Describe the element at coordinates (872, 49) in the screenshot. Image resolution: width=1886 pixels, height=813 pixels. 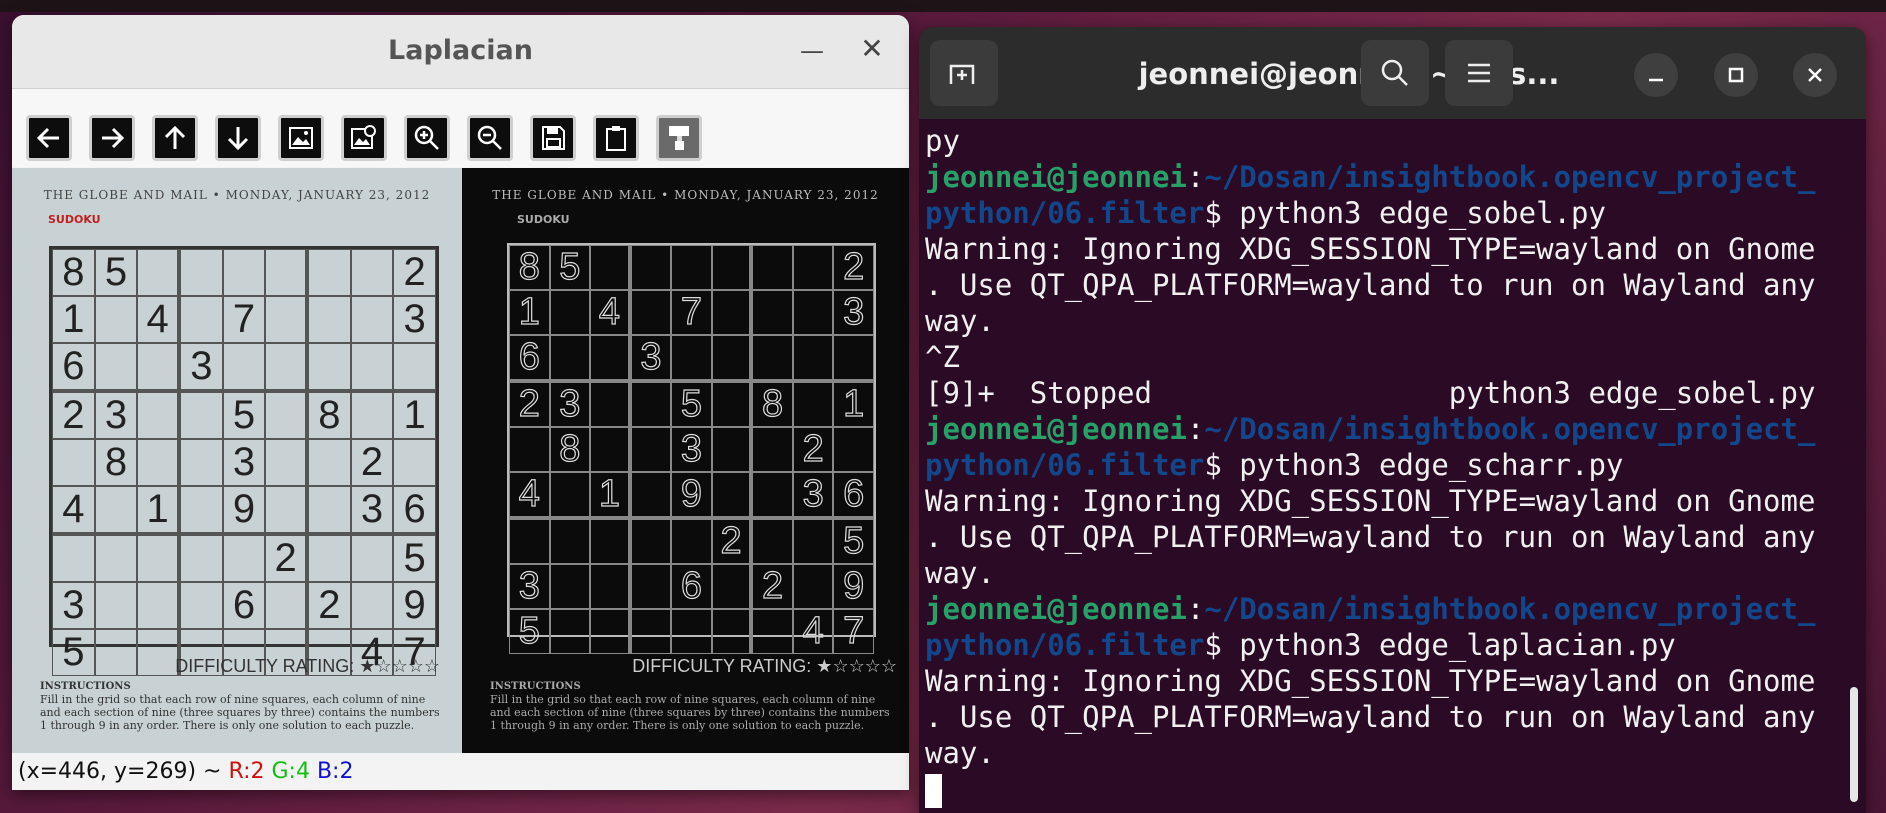
I see `close-button: ✕` at that location.